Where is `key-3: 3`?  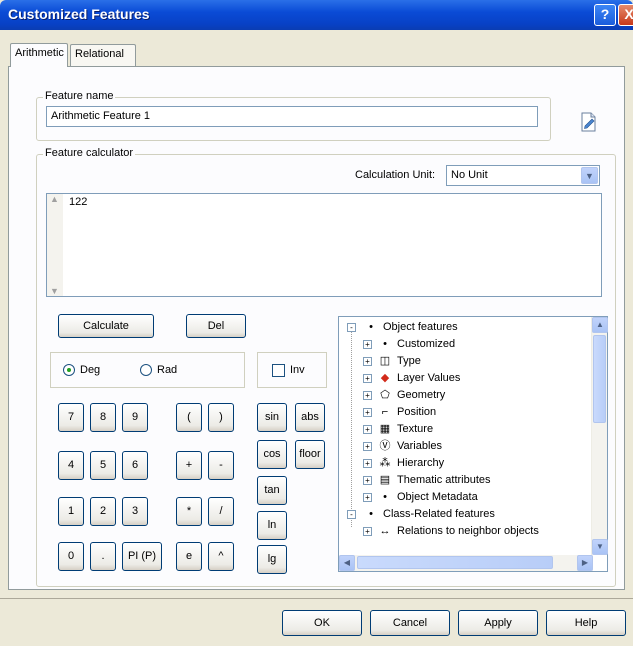 key-3: 3 is located at coordinates (135, 511).